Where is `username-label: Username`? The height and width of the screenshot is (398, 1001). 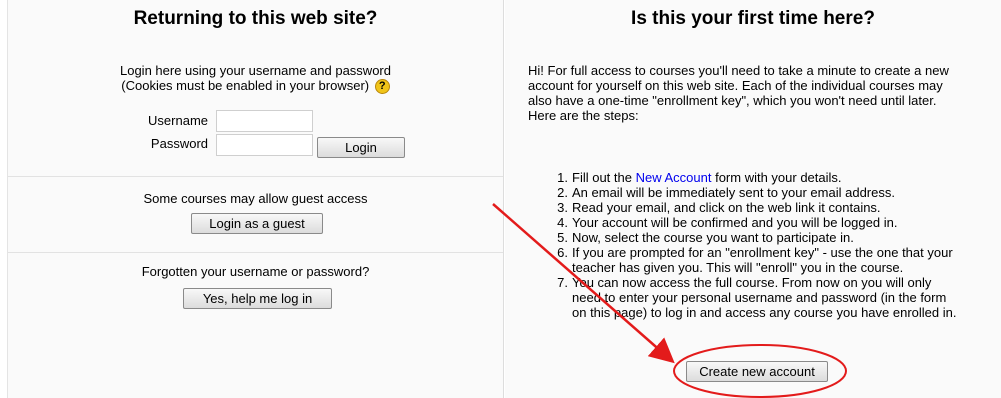 username-label: Username is located at coordinates (178, 120).